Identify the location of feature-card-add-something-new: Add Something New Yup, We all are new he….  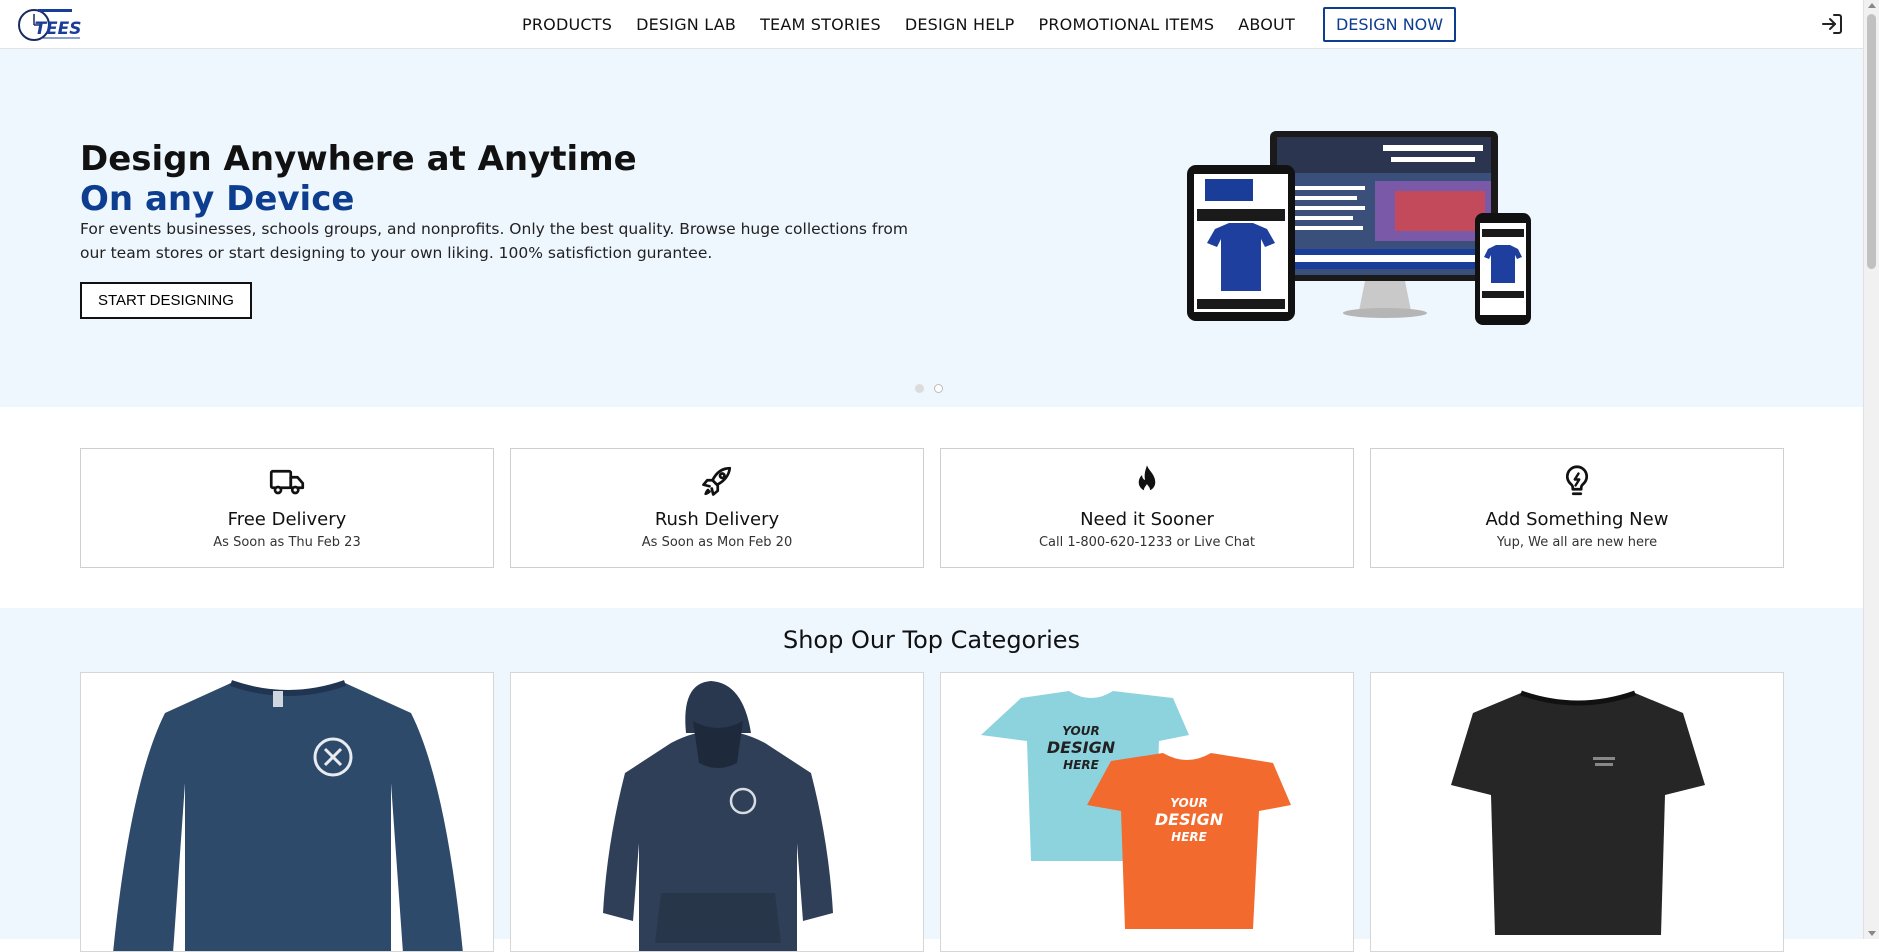
(1577, 508).